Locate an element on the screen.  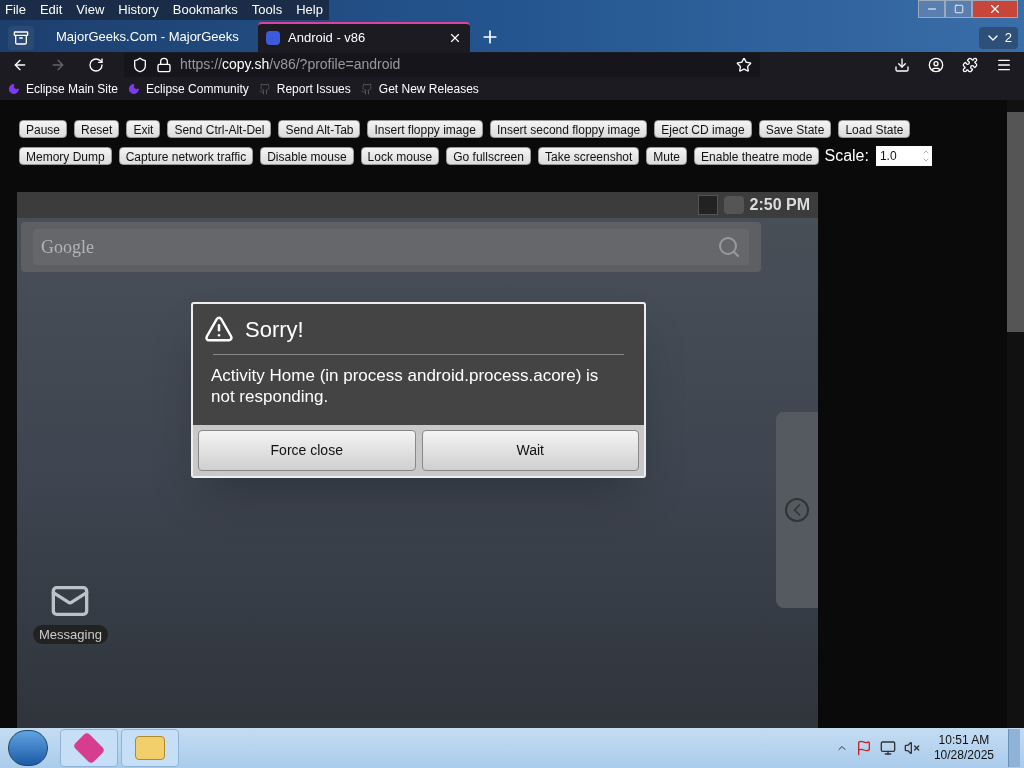
menu-item: Bookmarks is located at coordinates (205, 10).